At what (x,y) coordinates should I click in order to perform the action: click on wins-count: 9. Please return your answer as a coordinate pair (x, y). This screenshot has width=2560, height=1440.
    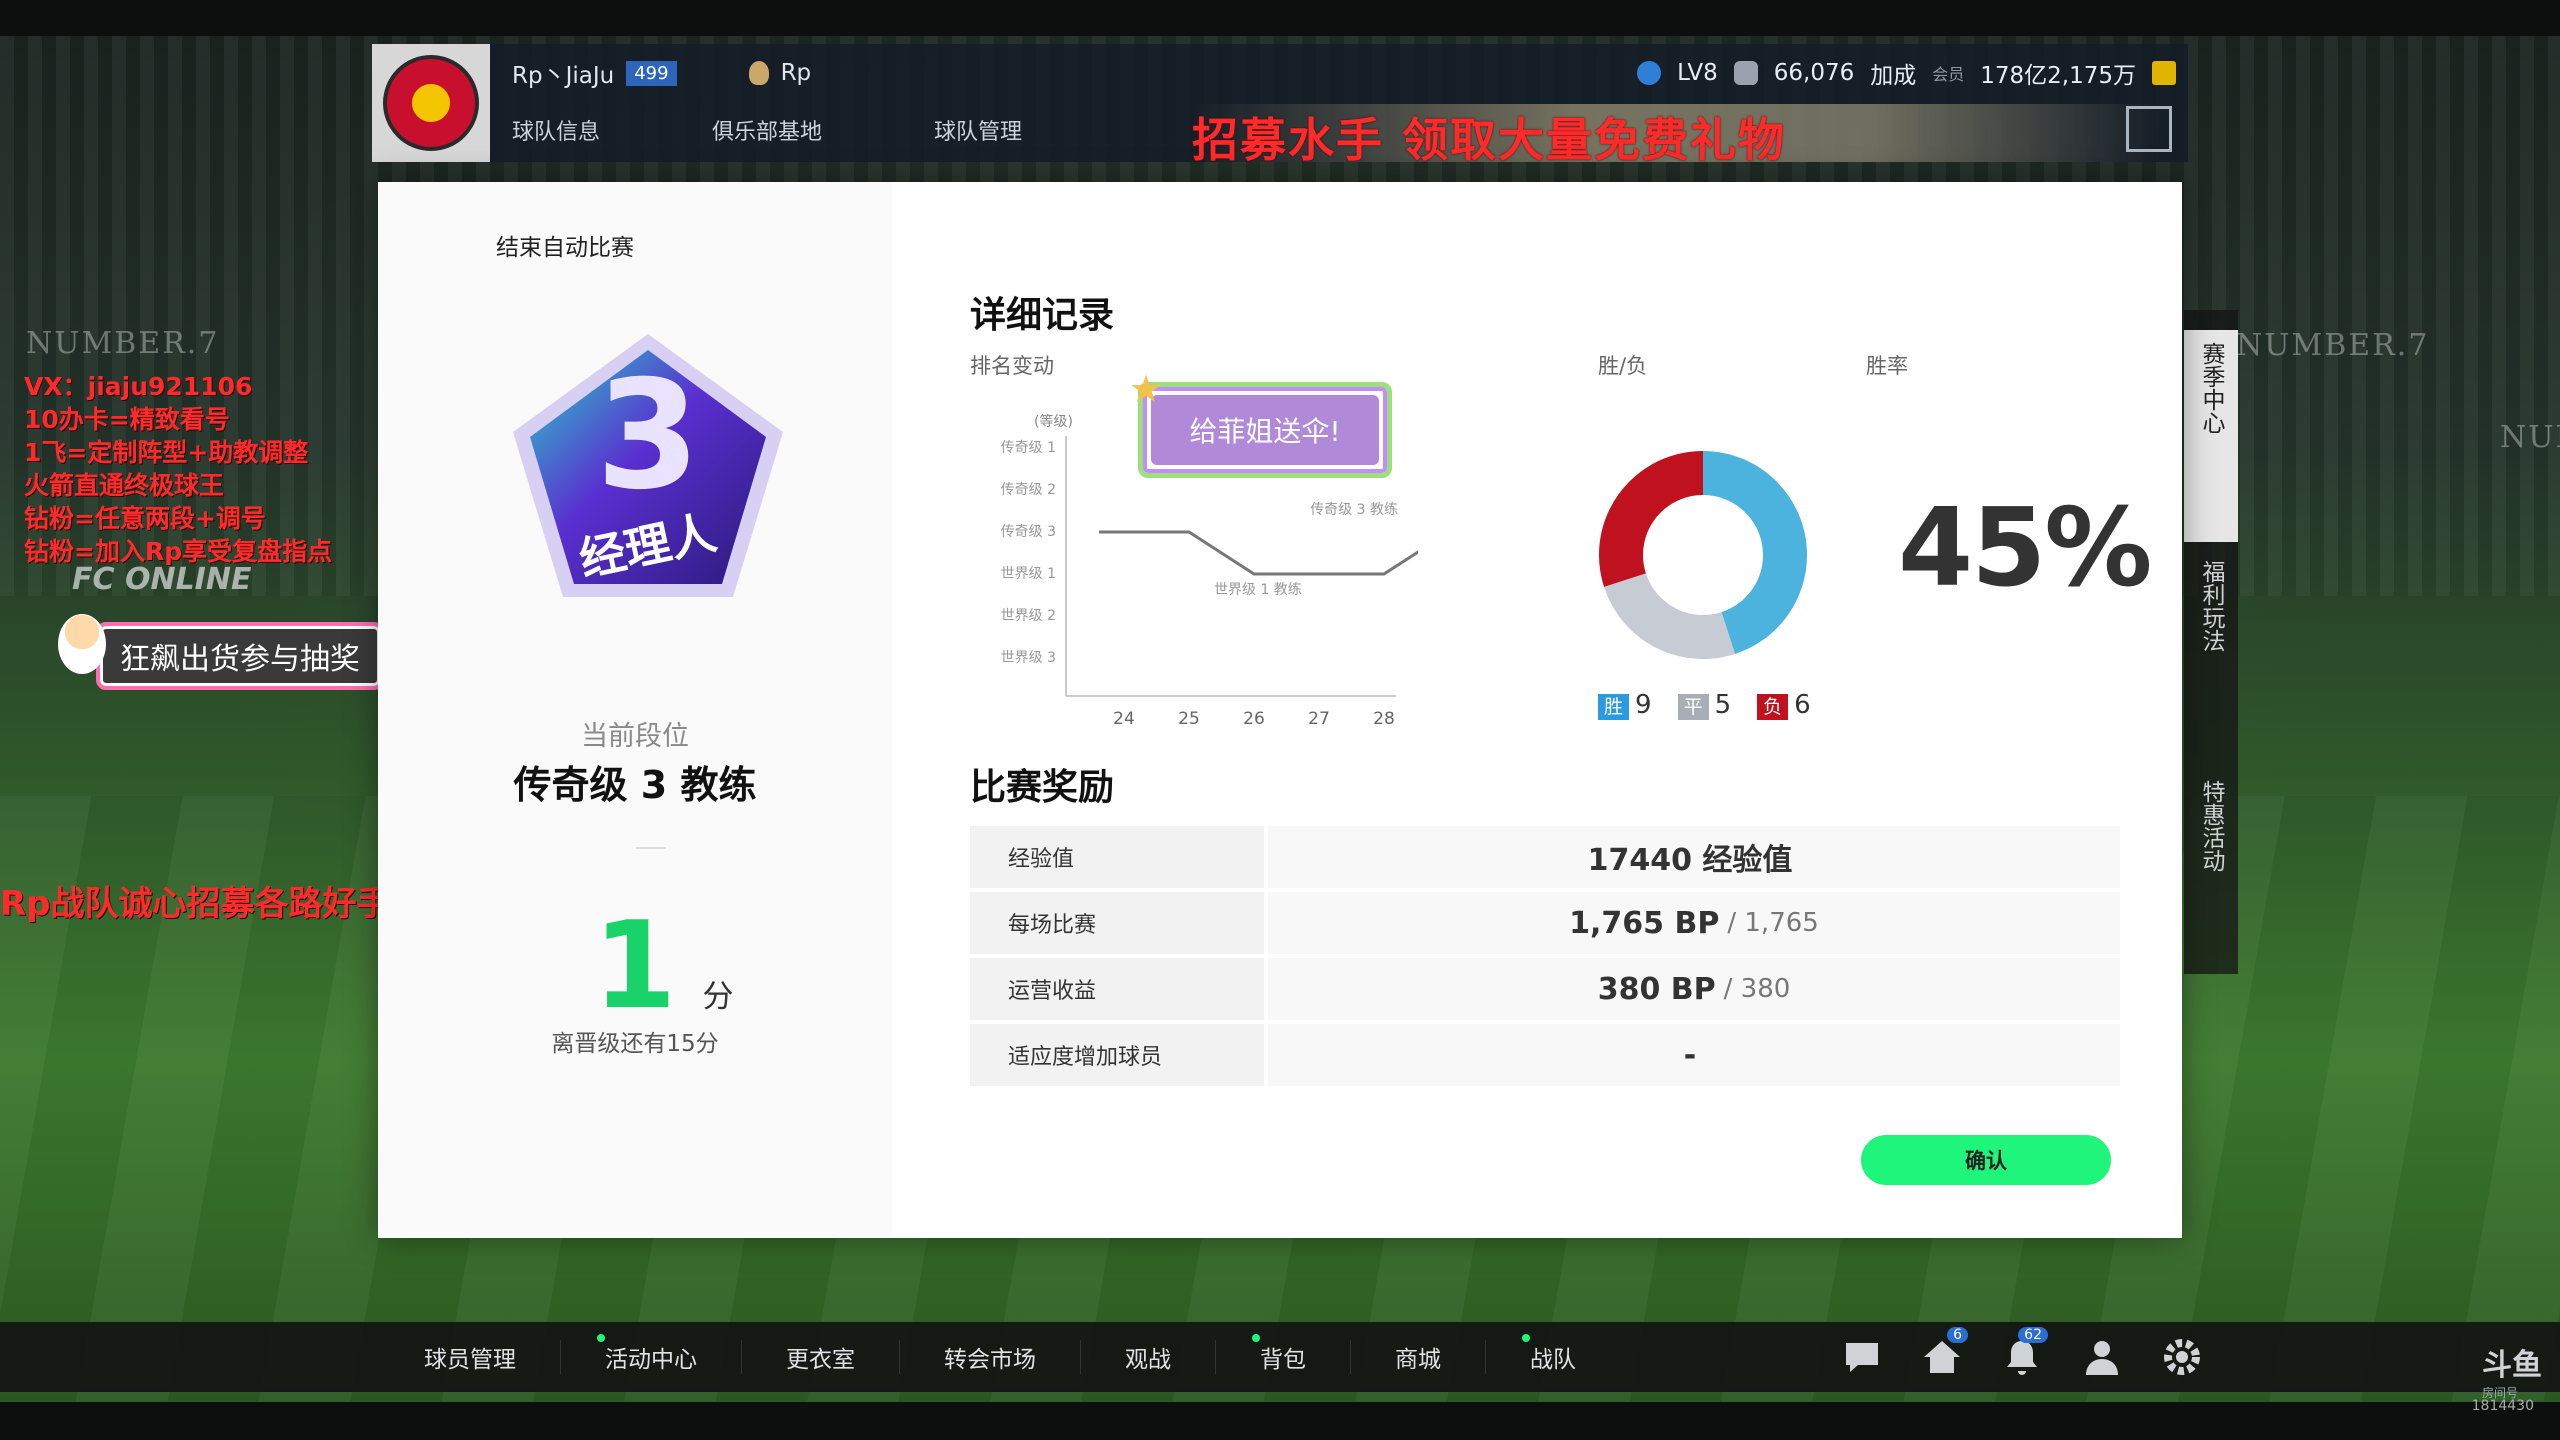
    Looking at the image, I should click on (1643, 705).